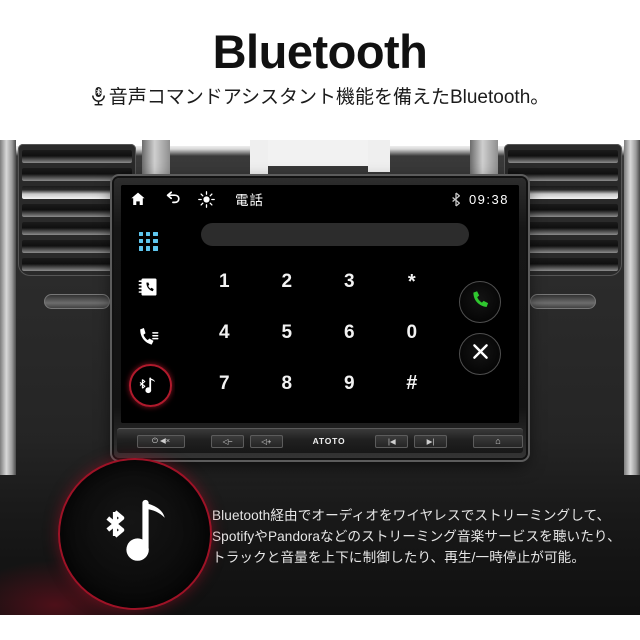 The width and height of the screenshot is (640, 640). Describe the element at coordinates (249, 200) in the screenshot. I see `screen-title: 電話` at that location.